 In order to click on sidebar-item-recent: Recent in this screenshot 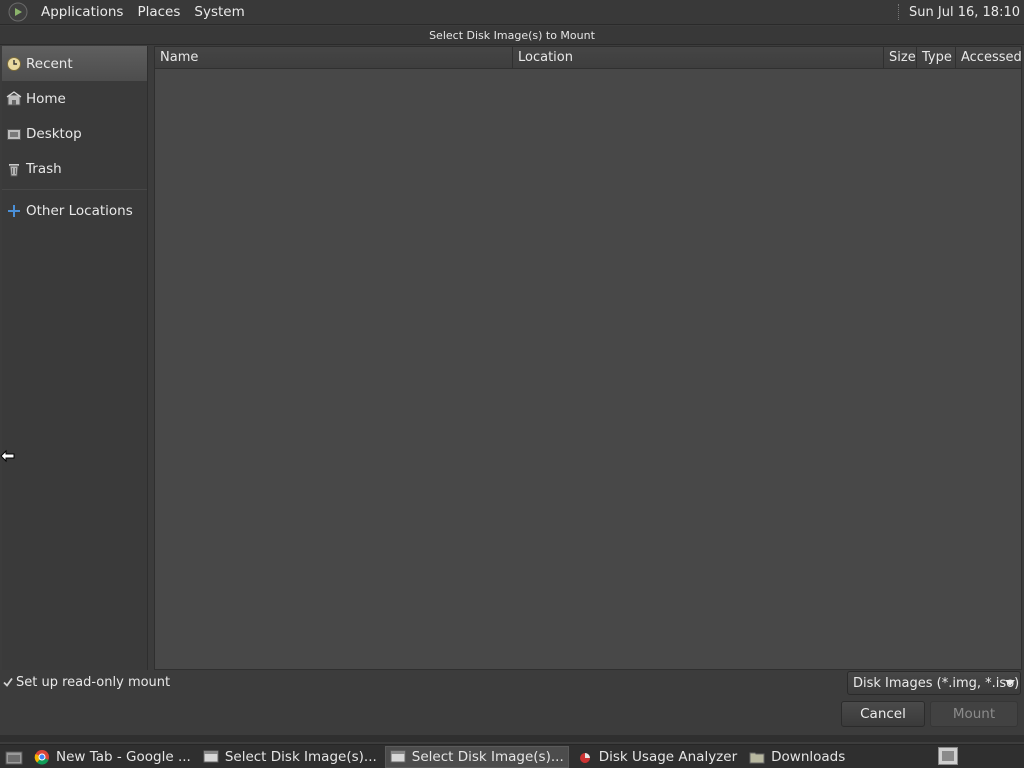, I will do `click(74, 63)`.